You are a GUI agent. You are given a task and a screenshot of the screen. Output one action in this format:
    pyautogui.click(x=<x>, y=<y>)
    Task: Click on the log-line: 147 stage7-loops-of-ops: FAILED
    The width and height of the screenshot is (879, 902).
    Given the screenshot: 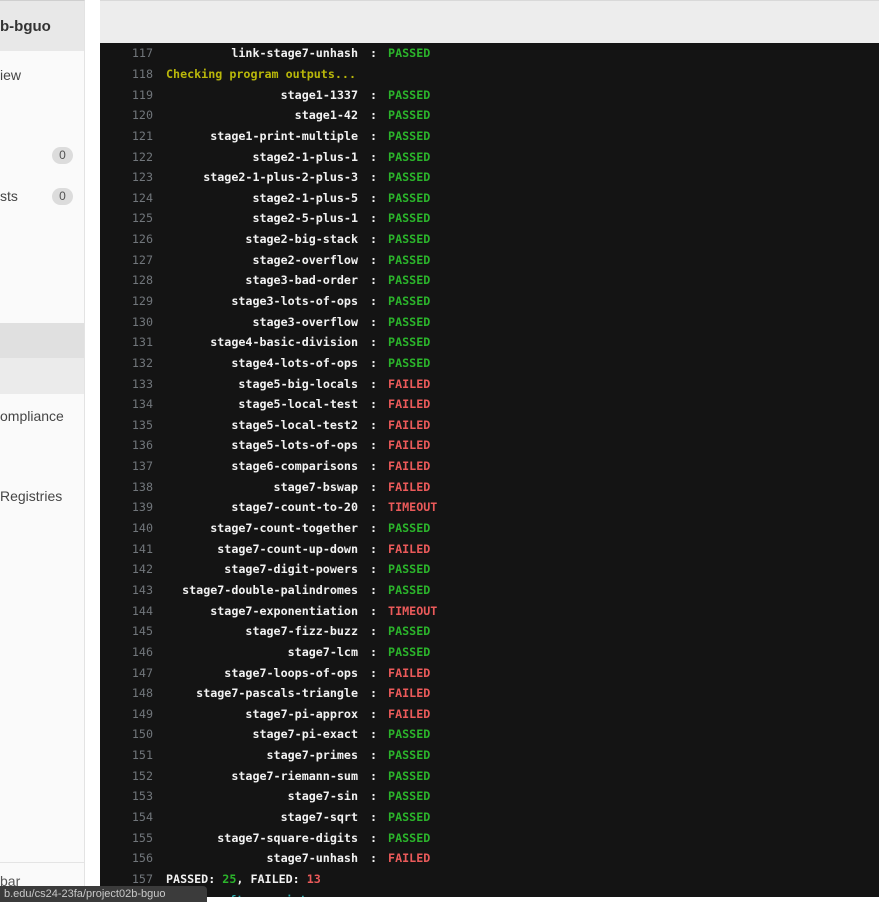 What is the action you would take?
    pyautogui.click(x=489, y=672)
    